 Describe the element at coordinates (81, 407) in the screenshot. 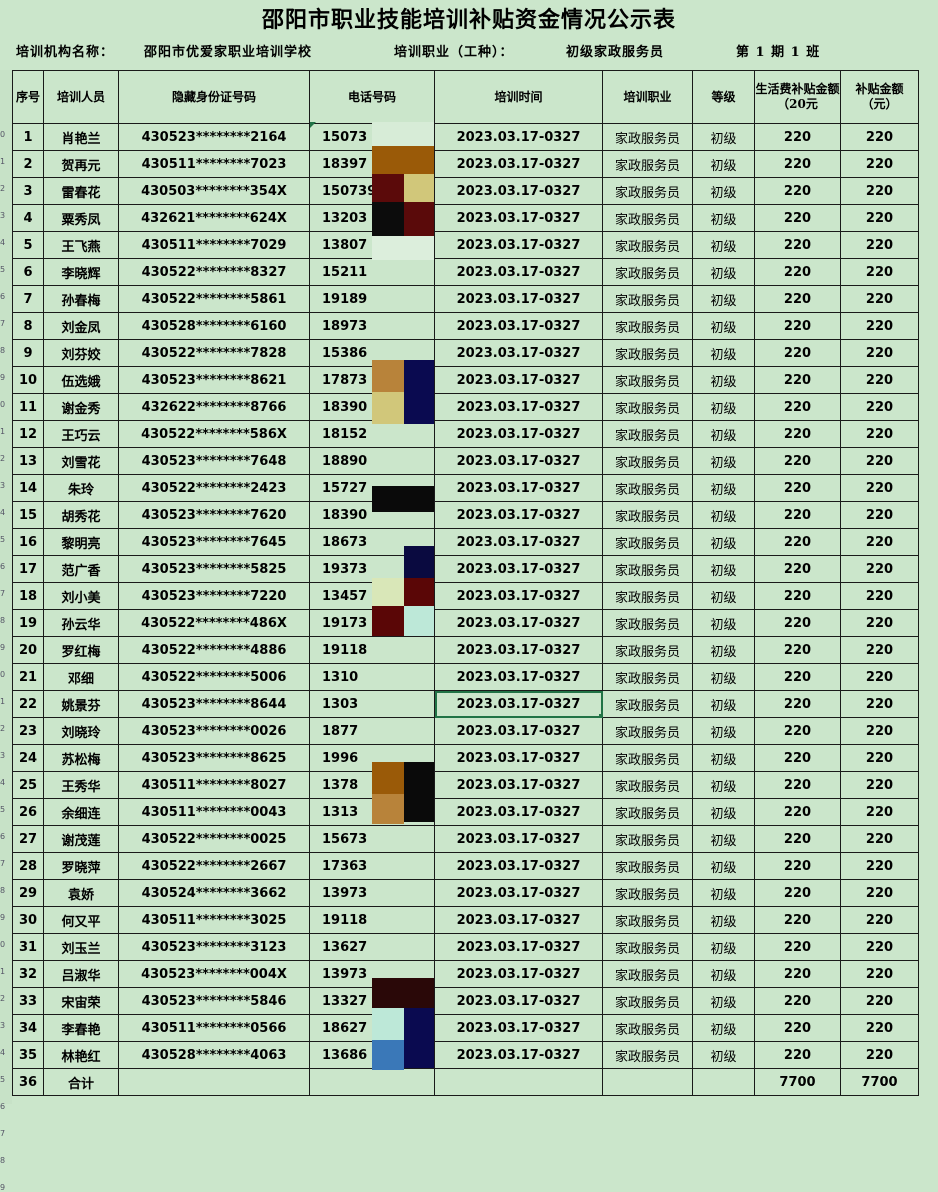

I see `cell-name: 谢金秀` at that location.